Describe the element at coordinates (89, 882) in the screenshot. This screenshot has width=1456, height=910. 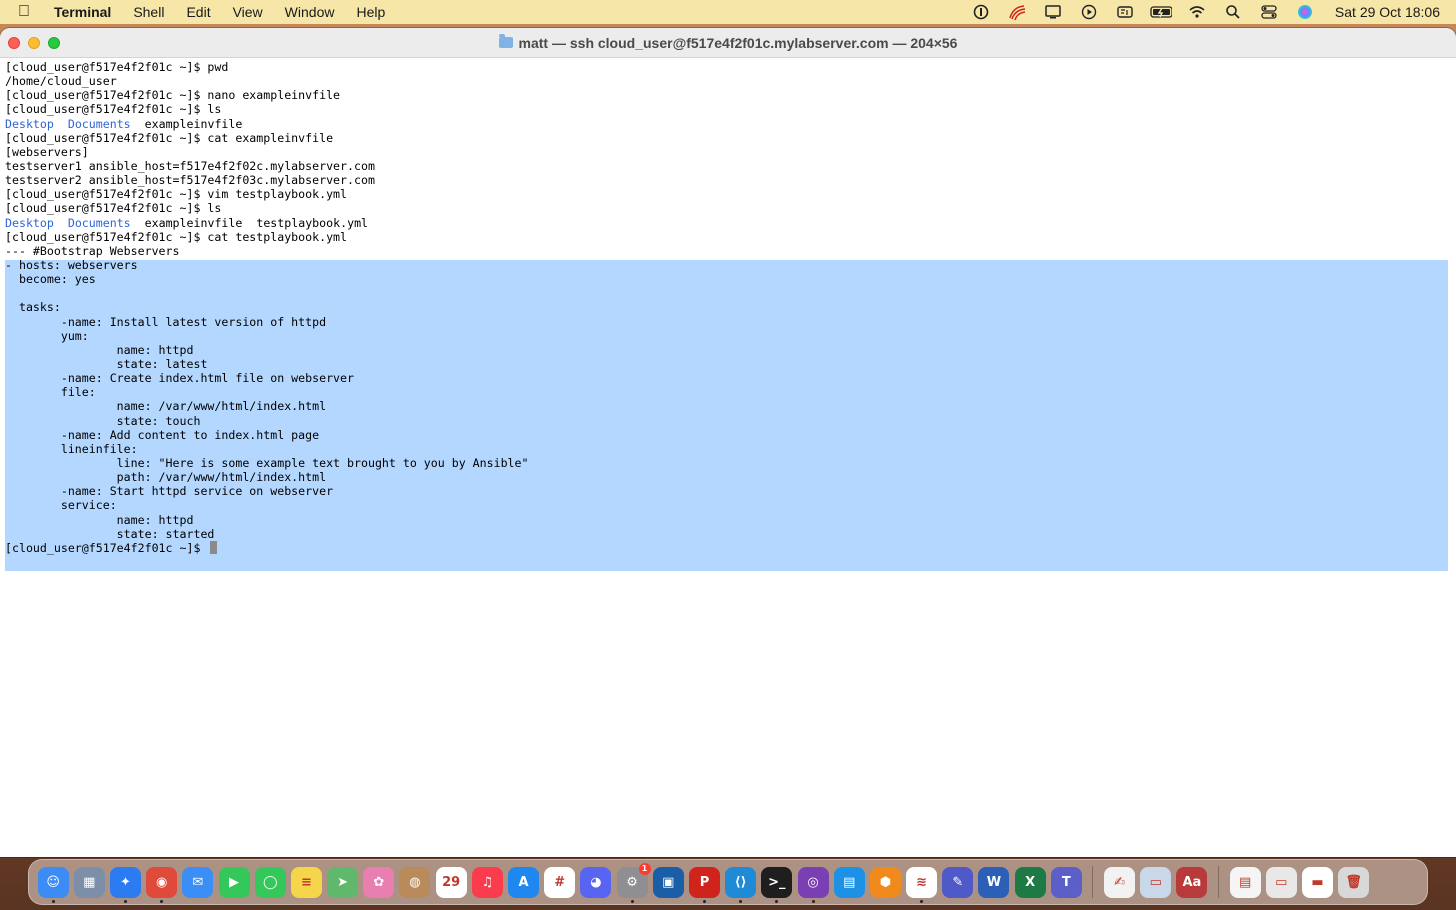
I see `dock-launchpad-icon: ▦` at that location.